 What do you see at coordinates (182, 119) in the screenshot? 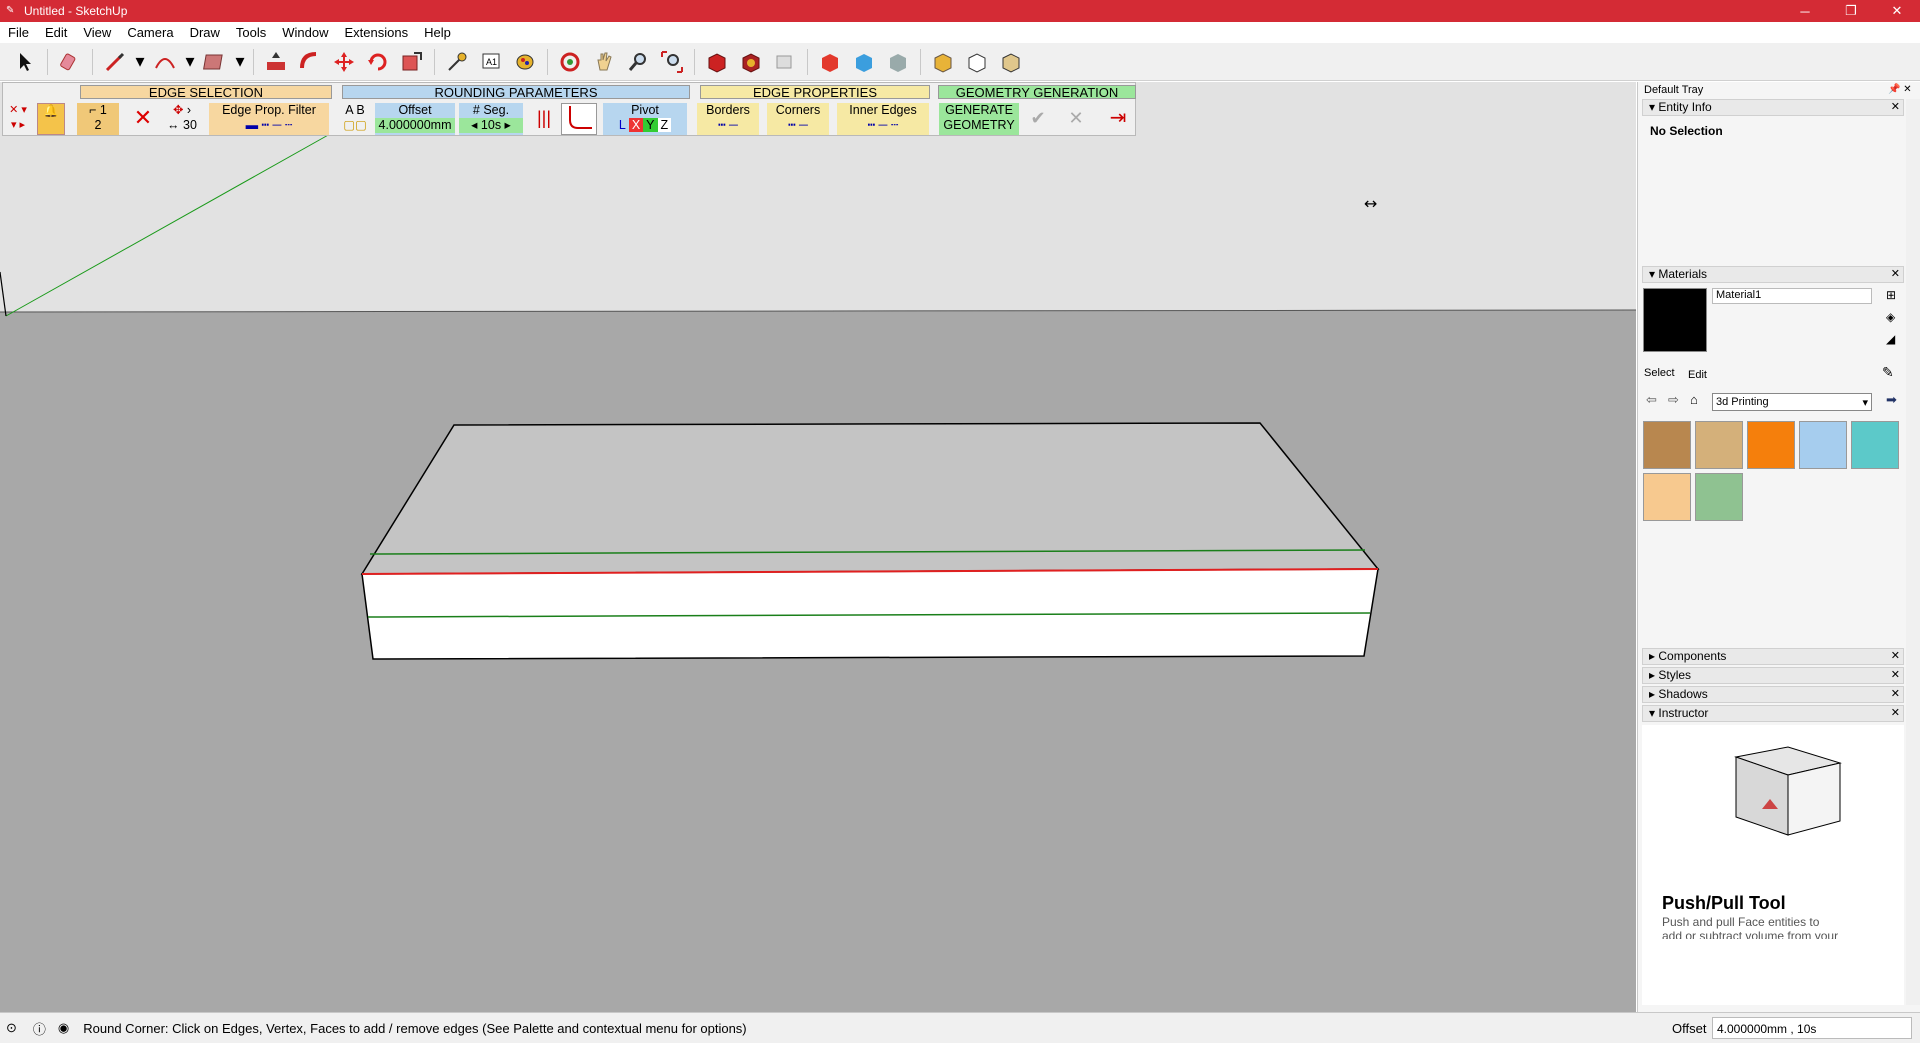
I see `angle-filter: ✥ › ↔ 30` at bounding box center [182, 119].